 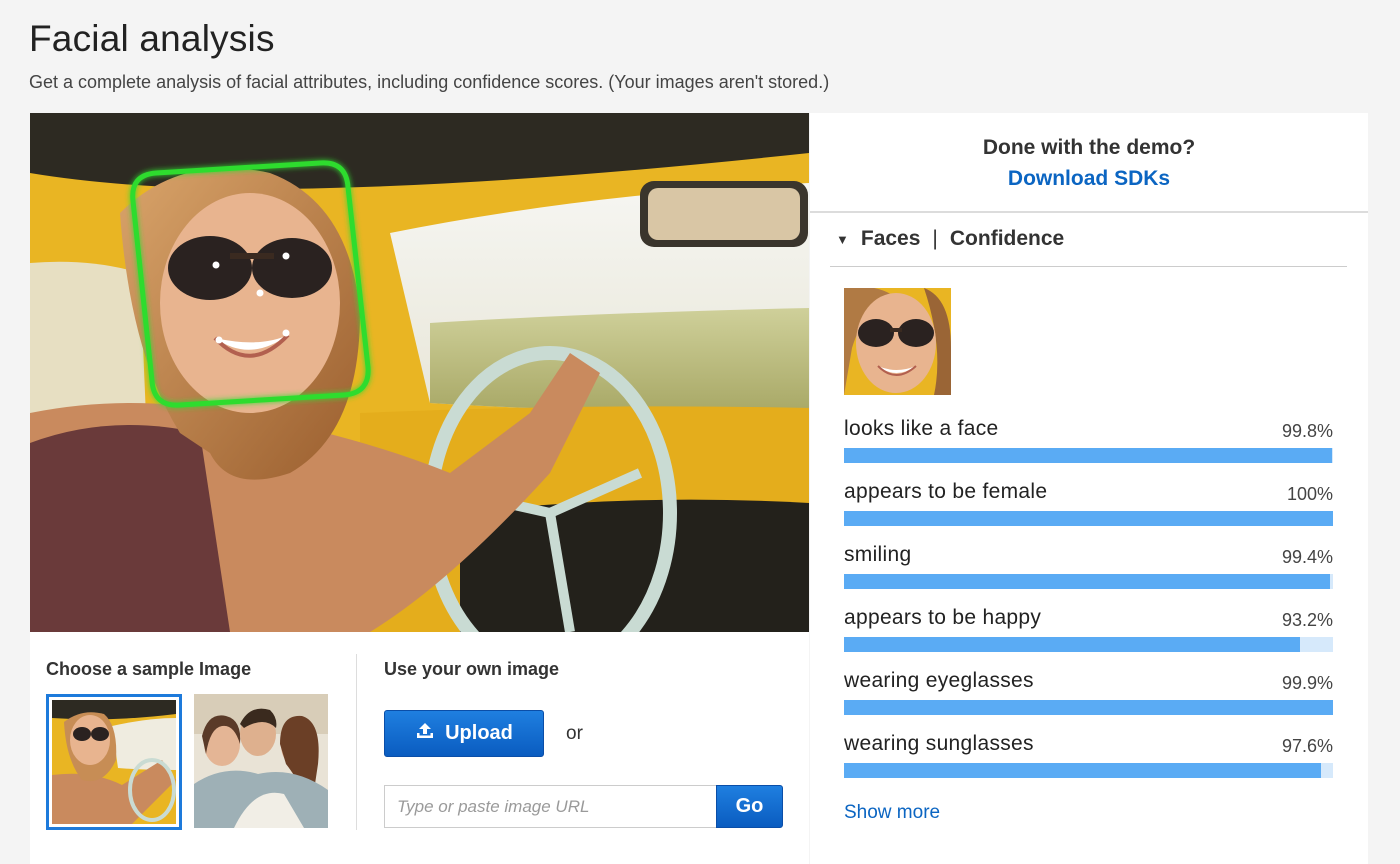 I want to click on upload-label: Upload, so click(x=479, y=733).